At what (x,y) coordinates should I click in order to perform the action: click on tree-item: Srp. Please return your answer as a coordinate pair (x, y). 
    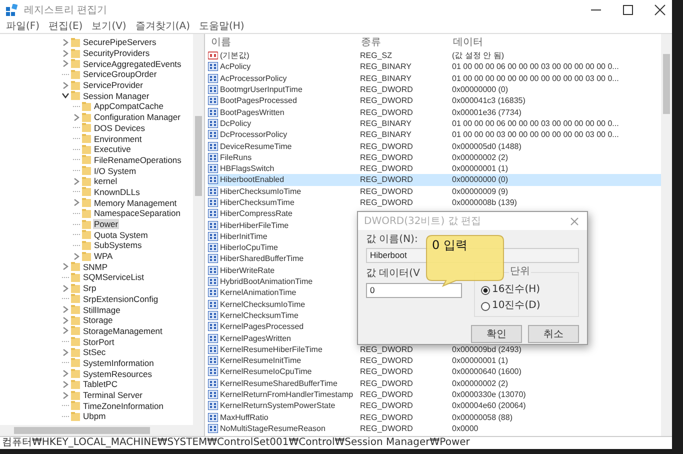
    Looking at the image, I should click on (90, 288).